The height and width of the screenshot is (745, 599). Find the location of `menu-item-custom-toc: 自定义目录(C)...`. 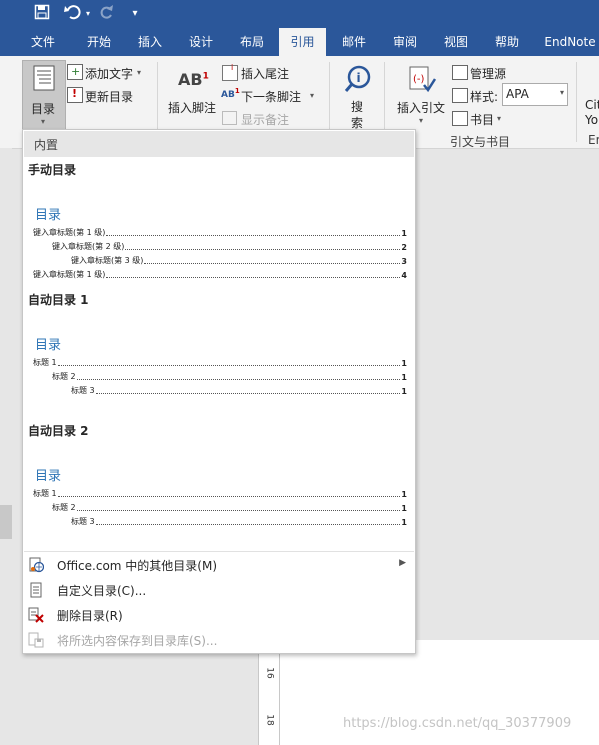

menu-item-custom-toc: 自定义目录(C)... is located at coordinates (219, 590).